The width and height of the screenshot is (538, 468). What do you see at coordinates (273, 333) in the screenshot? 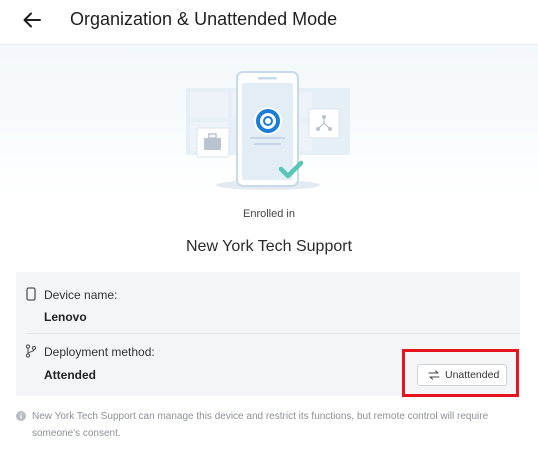
I see `card-divider` at bounding box center [273, 333].